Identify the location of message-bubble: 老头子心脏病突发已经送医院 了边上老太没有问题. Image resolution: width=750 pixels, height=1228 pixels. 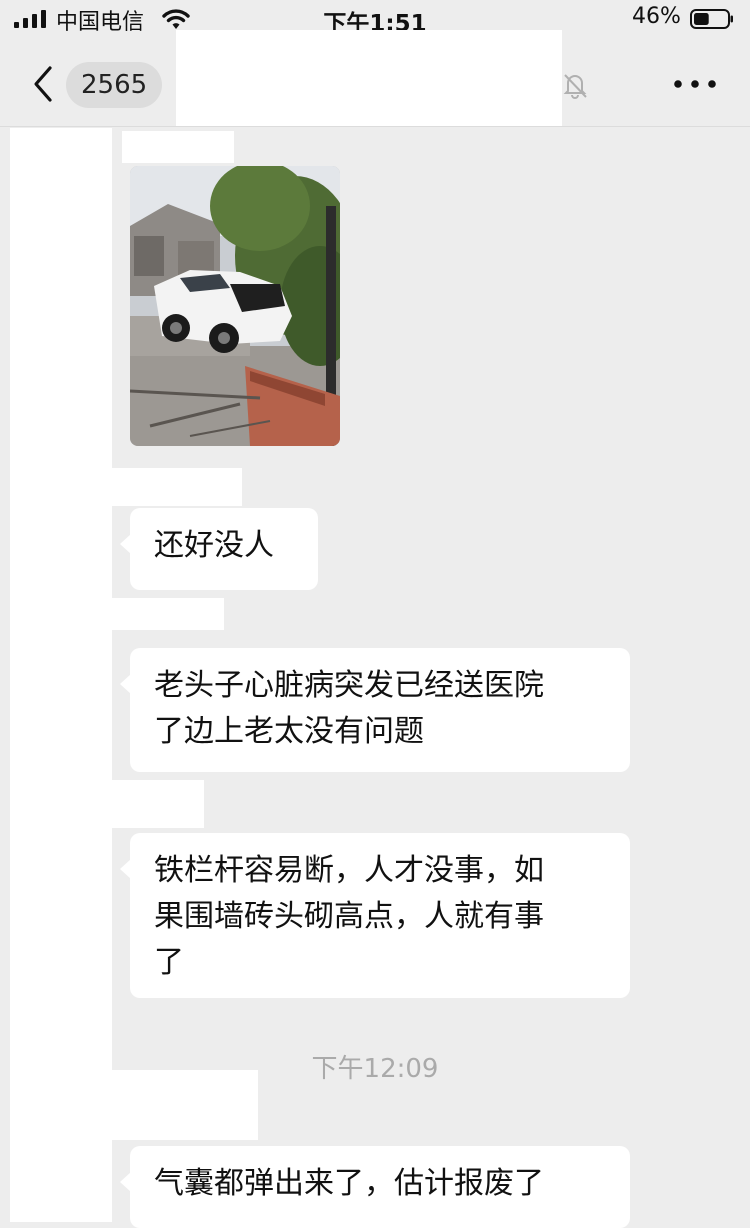
(375, 710).